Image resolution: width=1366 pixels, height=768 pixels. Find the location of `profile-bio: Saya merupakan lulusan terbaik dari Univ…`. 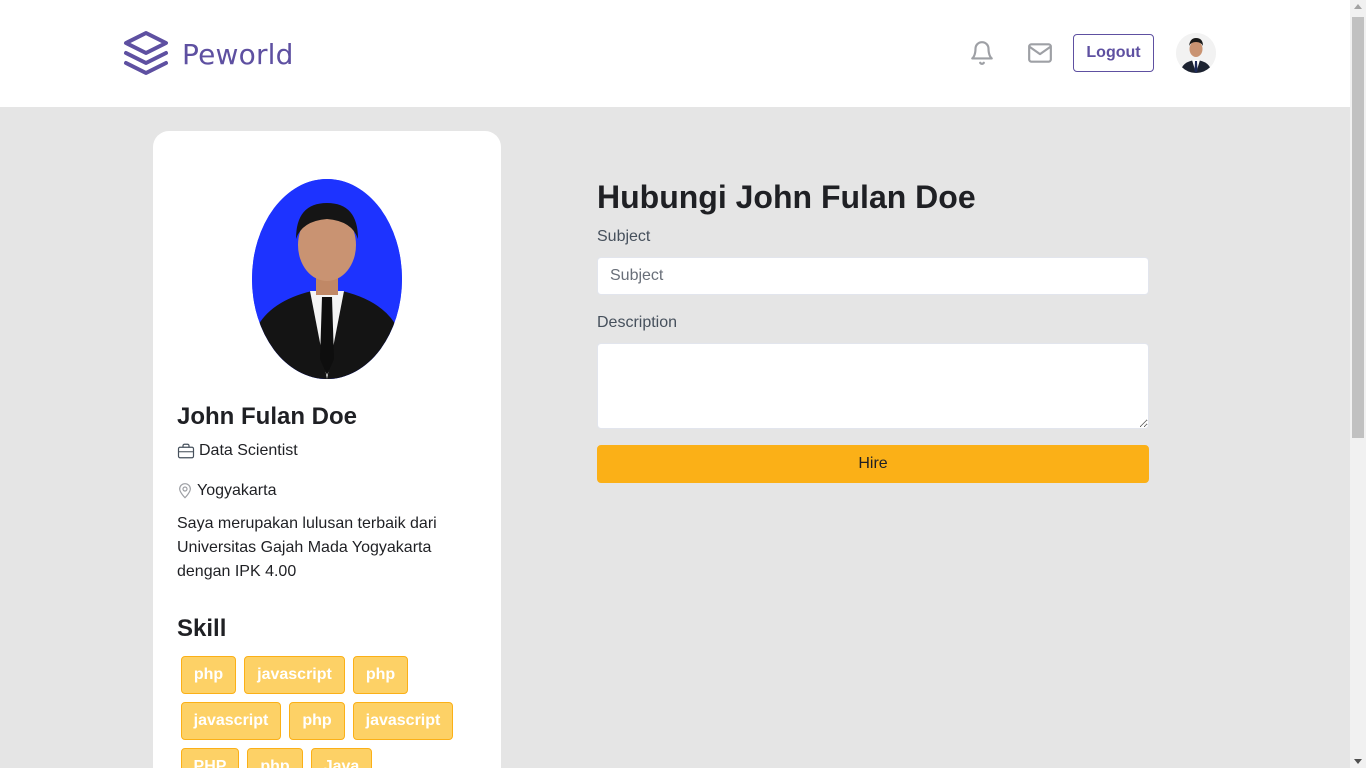

profile-bio: Saya merupakan lulusan terbaik dari Univ… is located at coordinates (307, 547).